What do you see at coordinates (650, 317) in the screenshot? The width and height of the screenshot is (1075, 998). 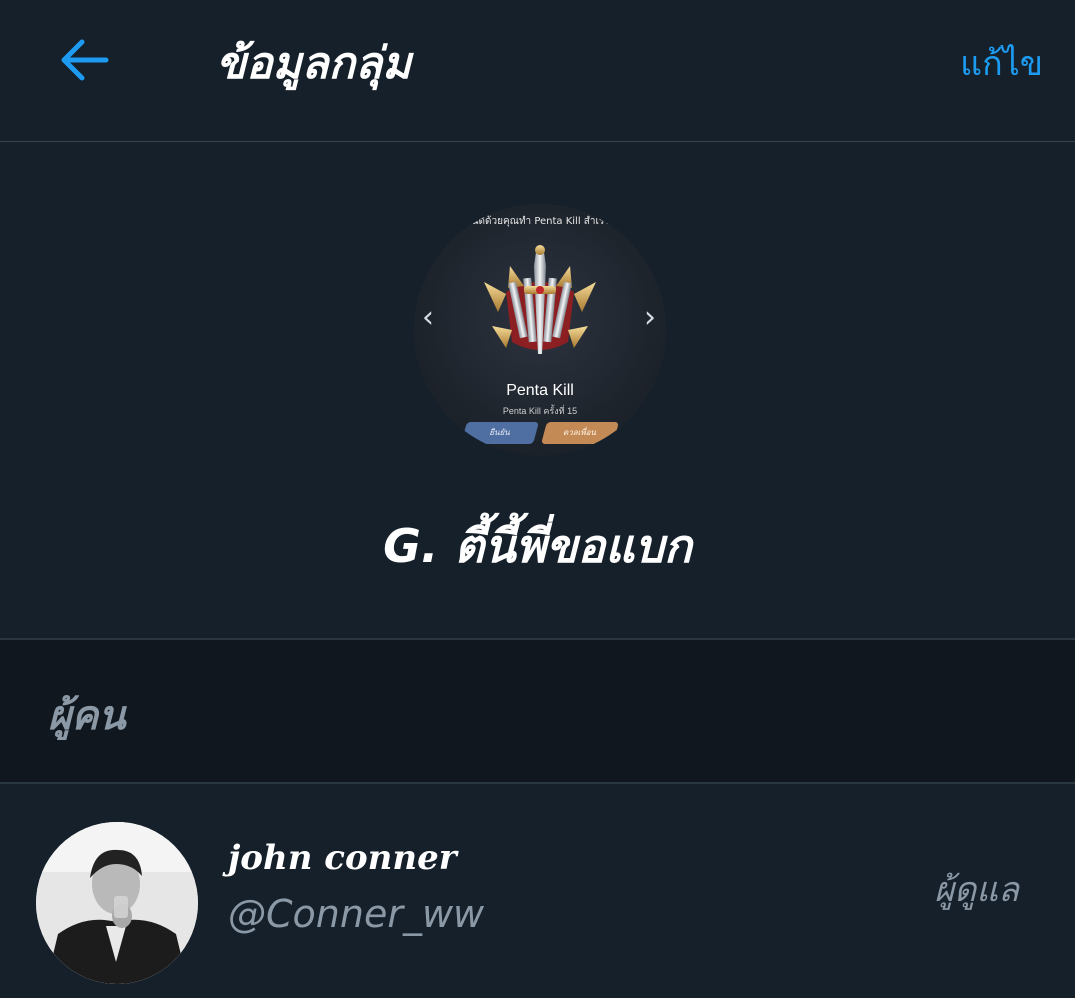 I see `chevron-right-icon: ›` at bounding box center [650, 317].